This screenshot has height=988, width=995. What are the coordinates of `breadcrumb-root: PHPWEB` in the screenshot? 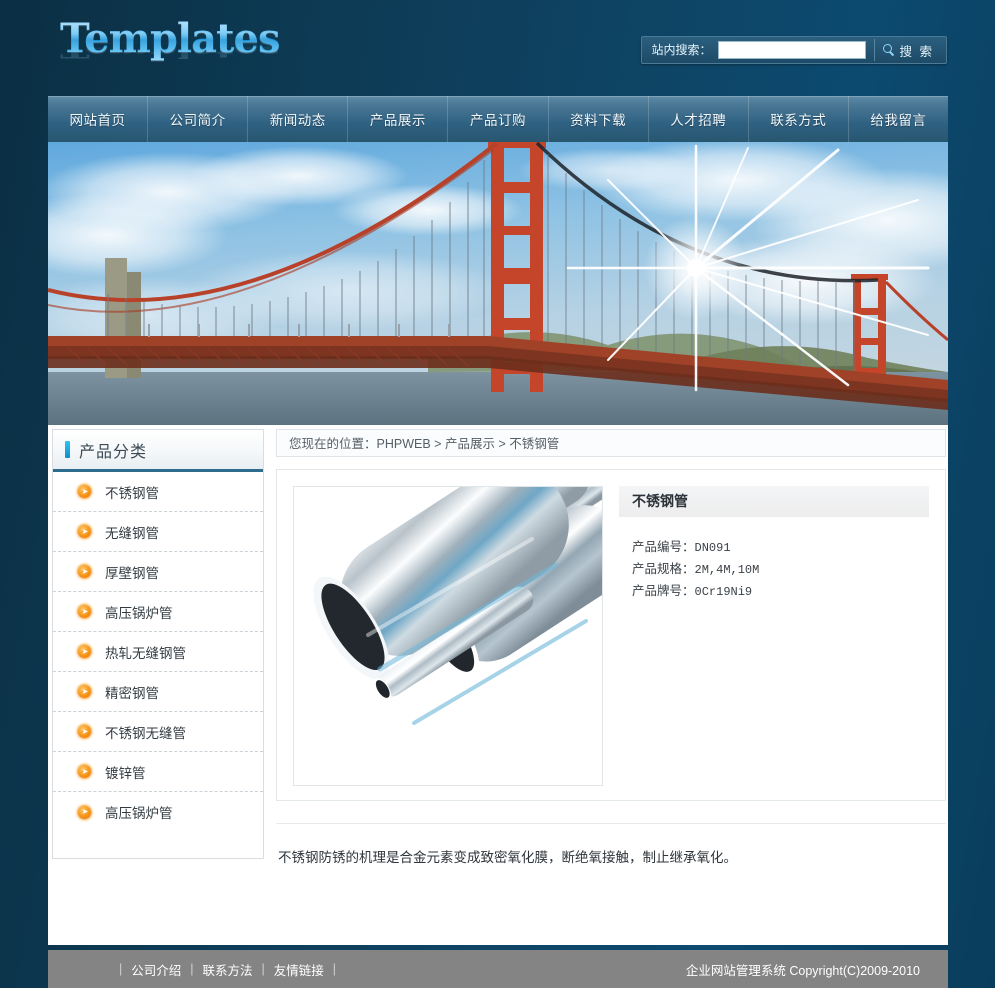 It's located at (404, 444).